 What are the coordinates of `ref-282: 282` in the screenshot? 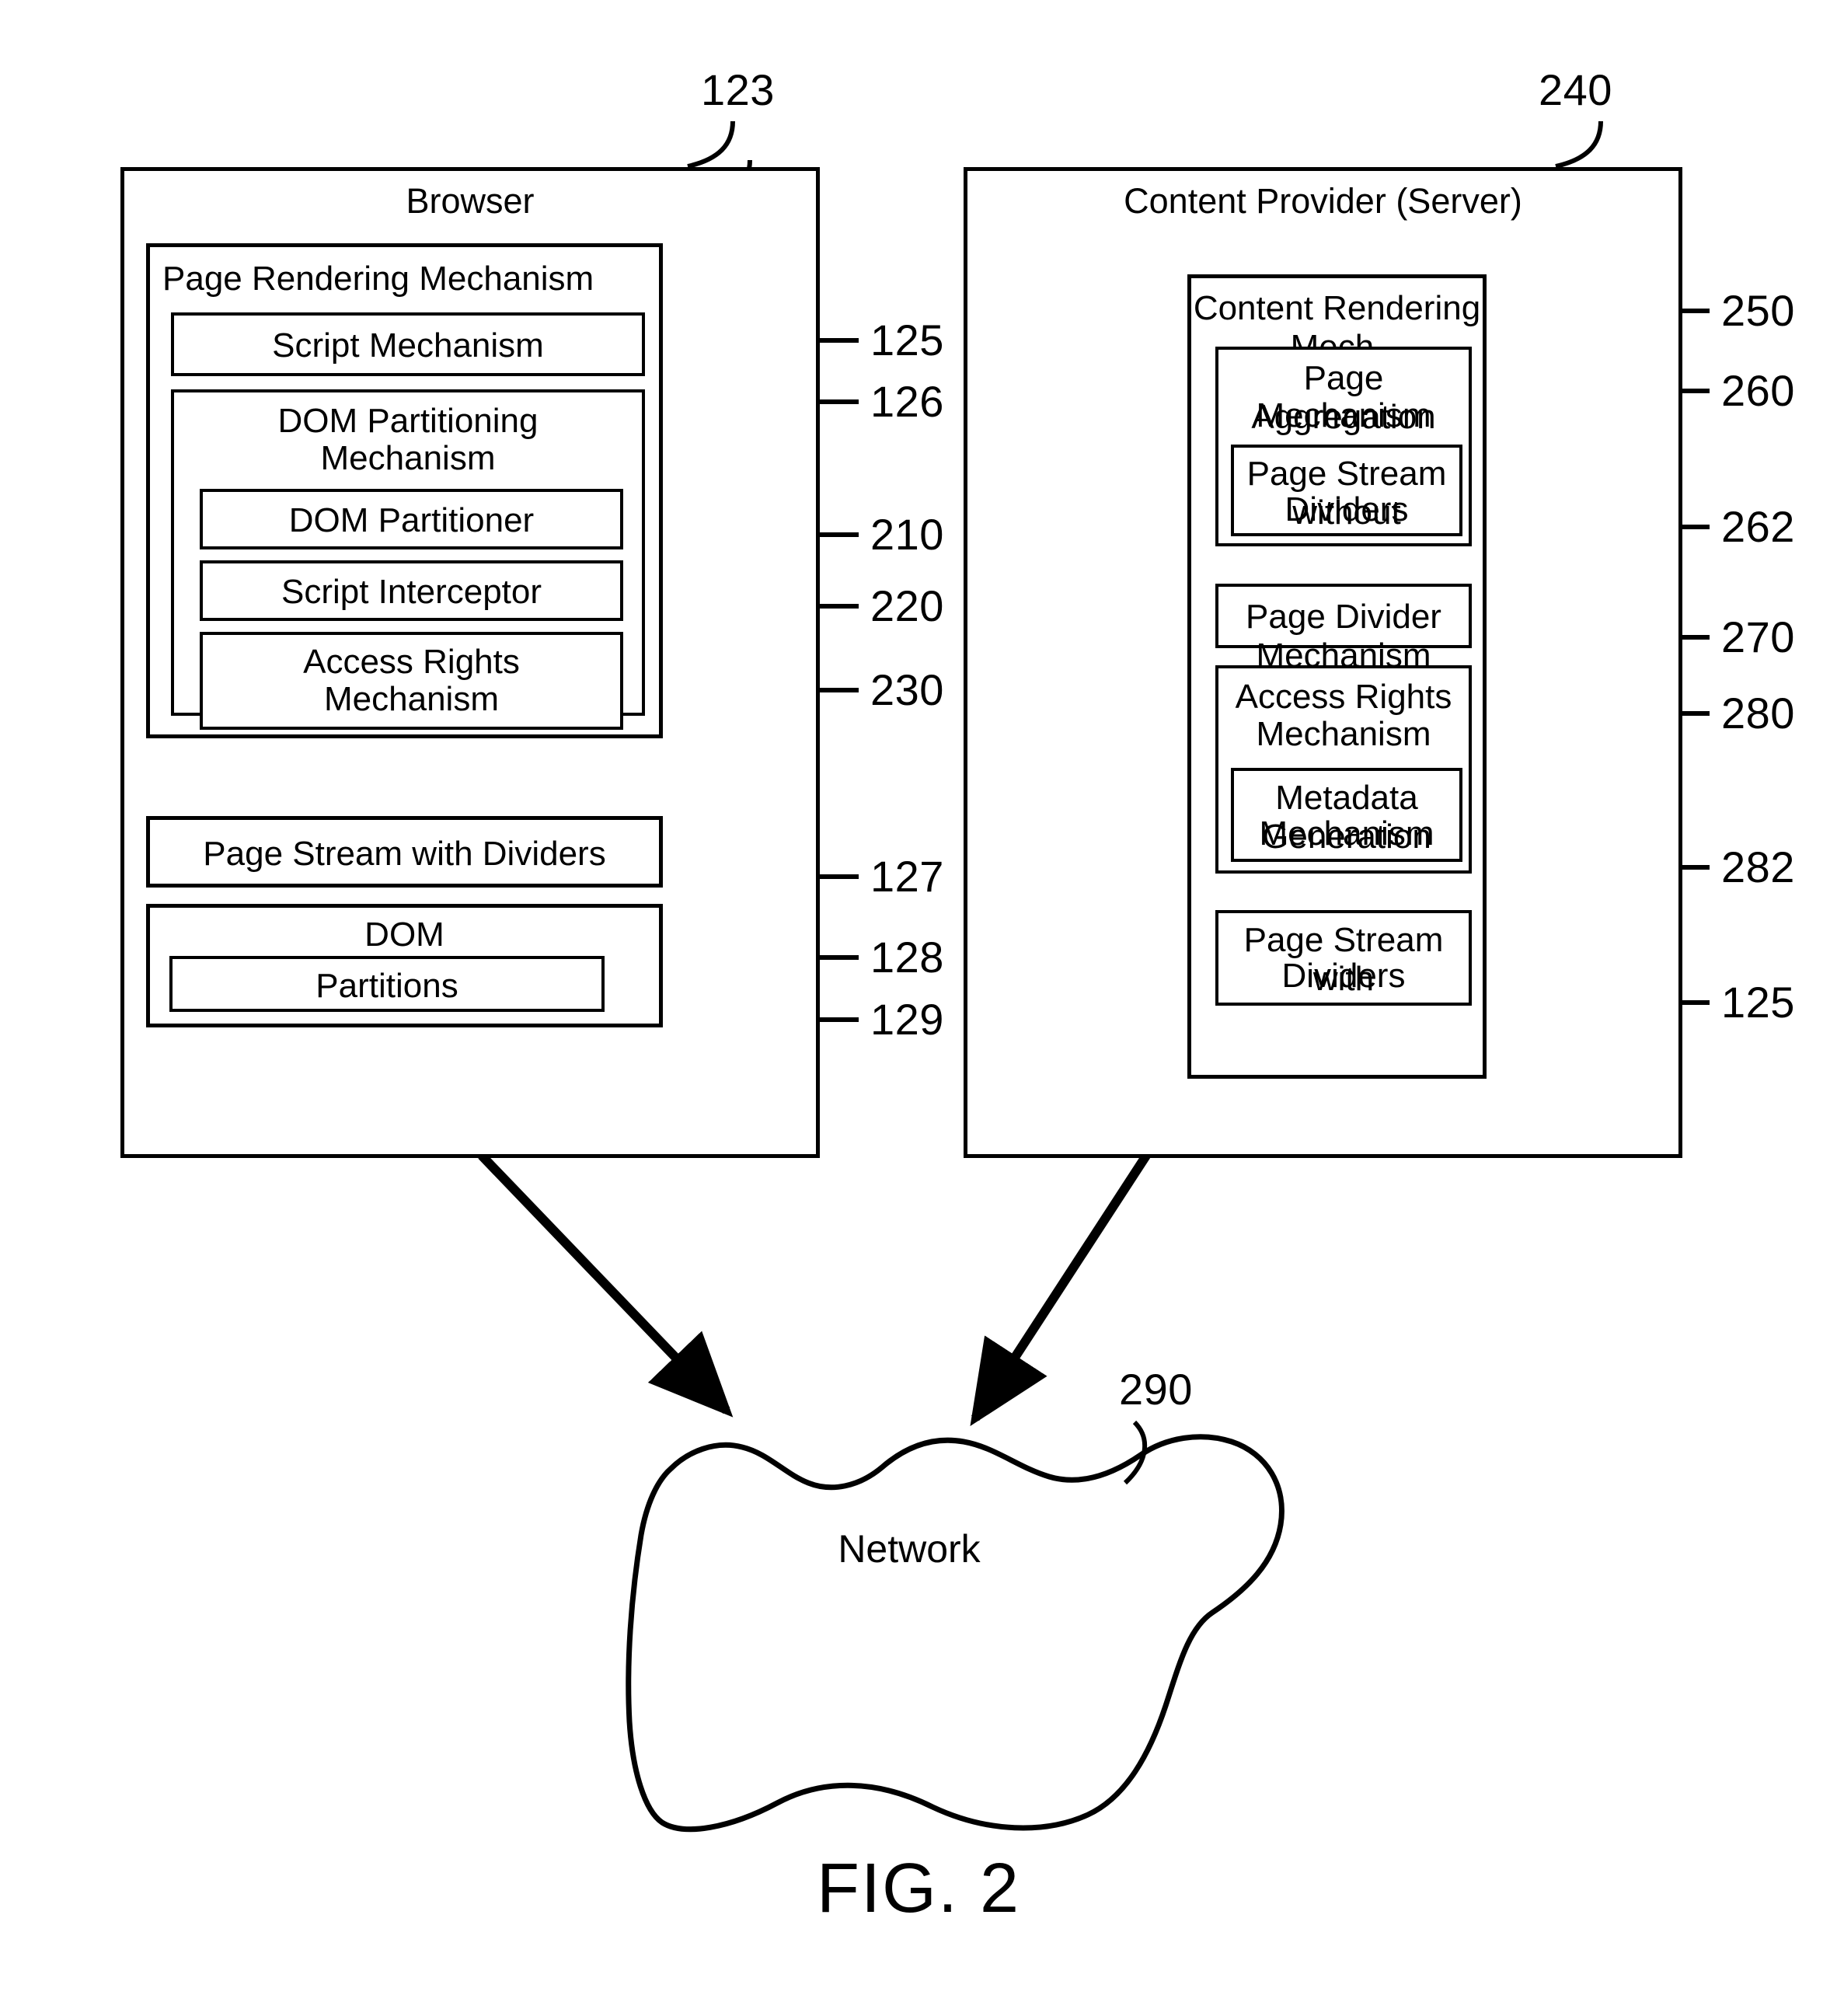 It's located at (1758, 867).